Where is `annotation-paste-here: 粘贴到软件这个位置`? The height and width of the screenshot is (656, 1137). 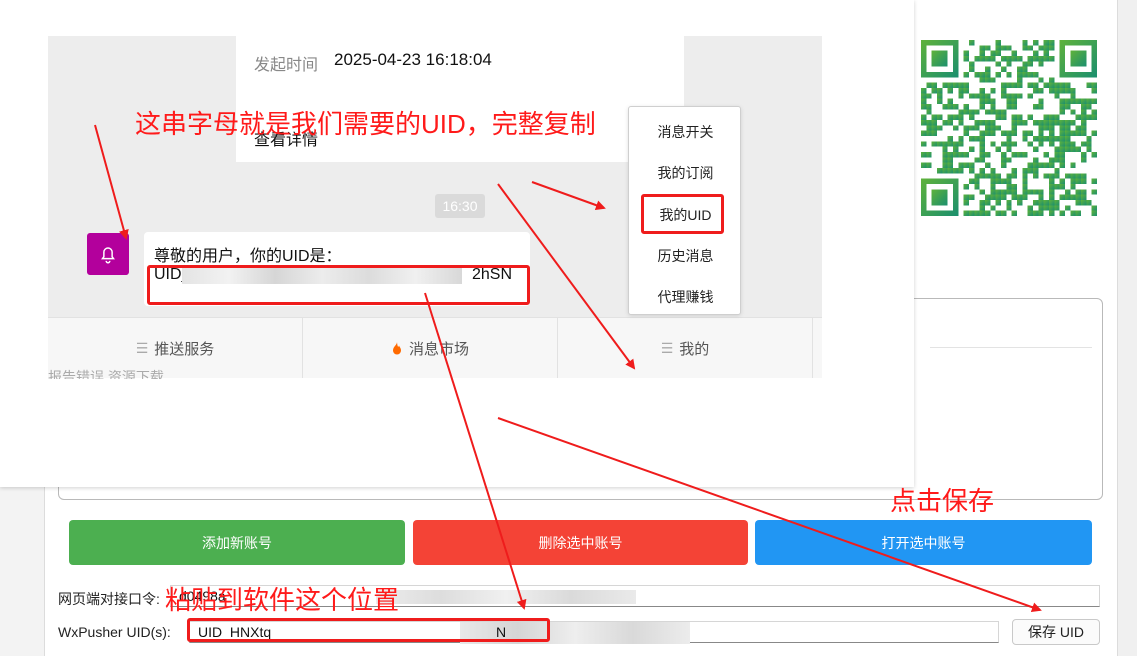
annotation-paste-here: 粘贴到软件这个位置 is located at coordinates (282, 600).